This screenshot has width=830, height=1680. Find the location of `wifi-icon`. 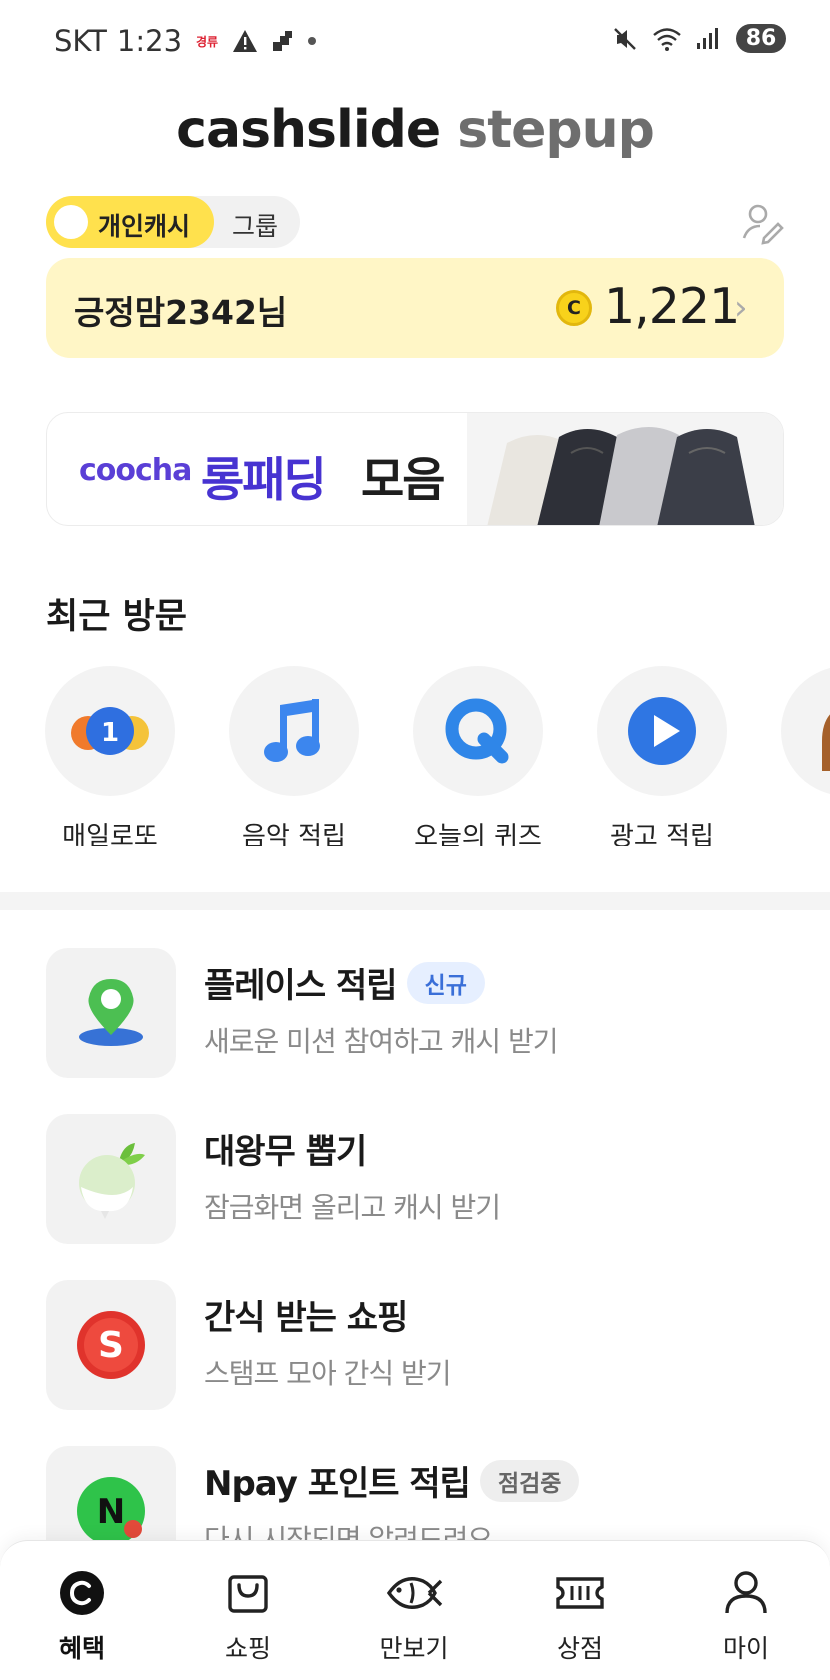

wifi-icon is located at coordinates (667, 39).